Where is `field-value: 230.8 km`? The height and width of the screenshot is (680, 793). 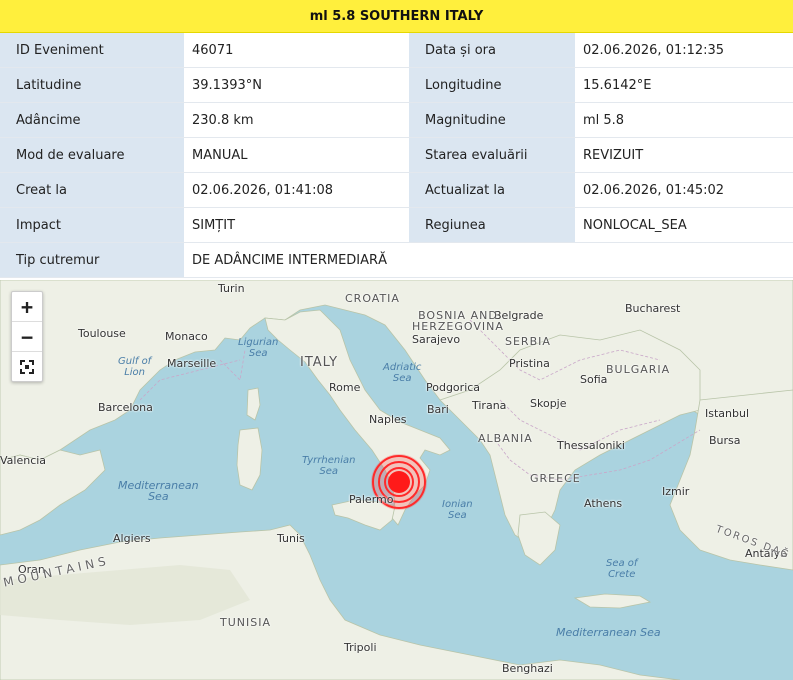
field-value: 230.8 km is located at coordinates (296, 120).